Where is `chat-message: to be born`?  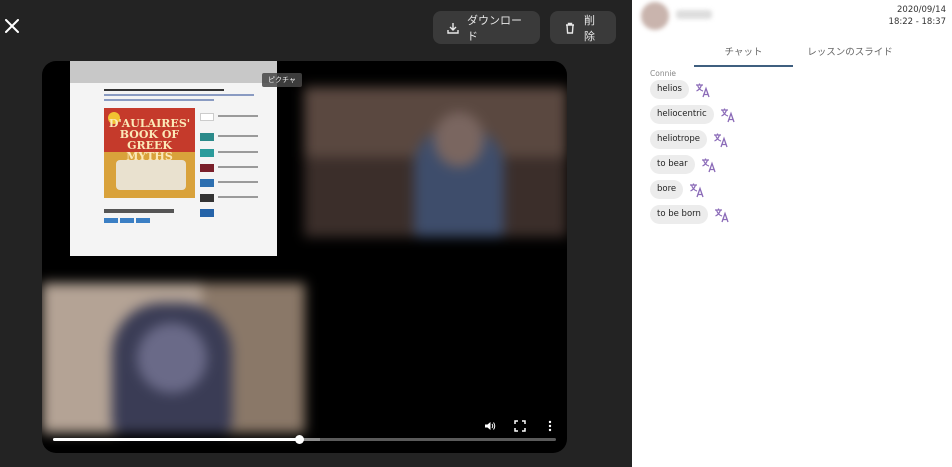 chat-message: to be born is located at coordinates (690, 214).